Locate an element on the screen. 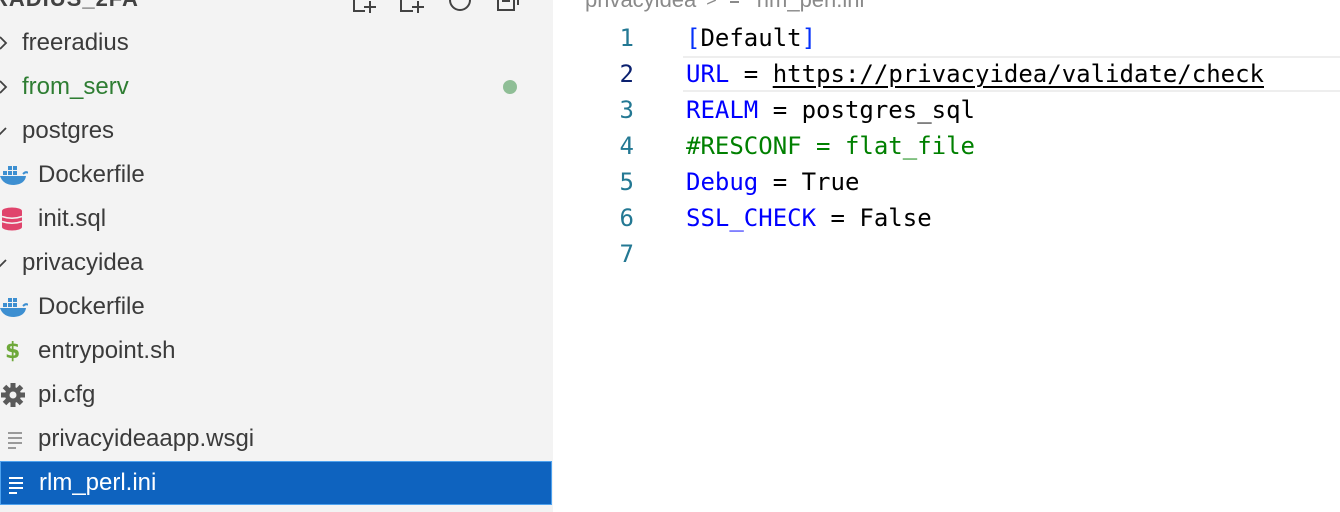 The image size is (1340, 512). line-number: 3 is located at coordinates (626, 110).